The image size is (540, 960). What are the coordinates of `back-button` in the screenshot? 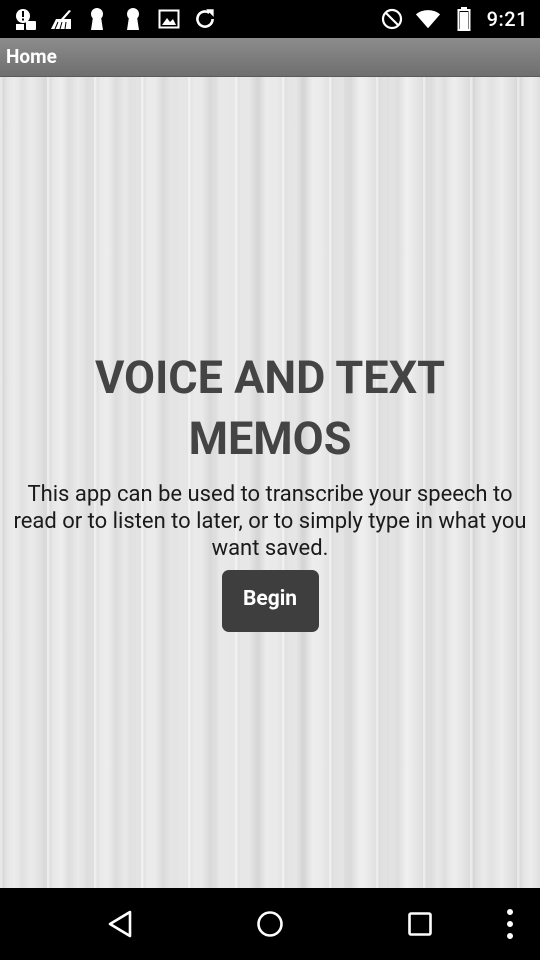 It's located at (120, 924).